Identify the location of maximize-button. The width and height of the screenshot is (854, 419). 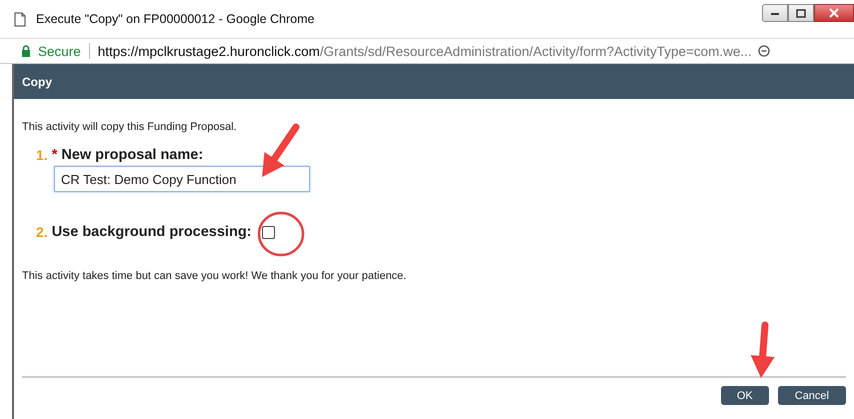
(801, 13).